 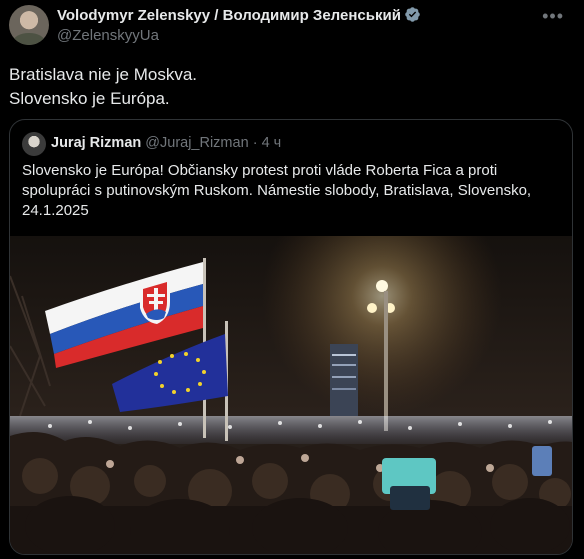 What do you see at coordinates (96, 143) in the screenshot?
I see `quoted-author-name: Juraj Rizman` at bounding box center [96, 143].